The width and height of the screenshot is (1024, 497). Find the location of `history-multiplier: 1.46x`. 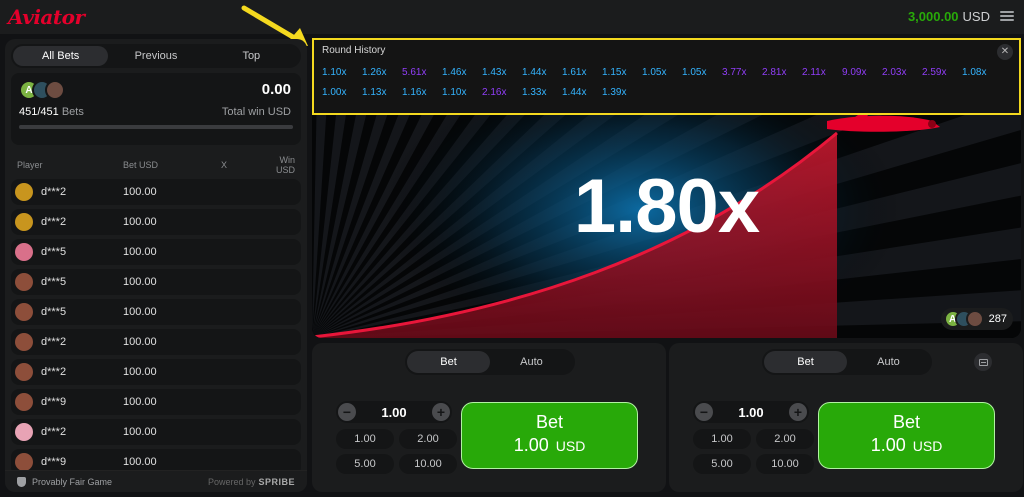

history-multiplier: 1.46x is located at coordinates (456, 72).